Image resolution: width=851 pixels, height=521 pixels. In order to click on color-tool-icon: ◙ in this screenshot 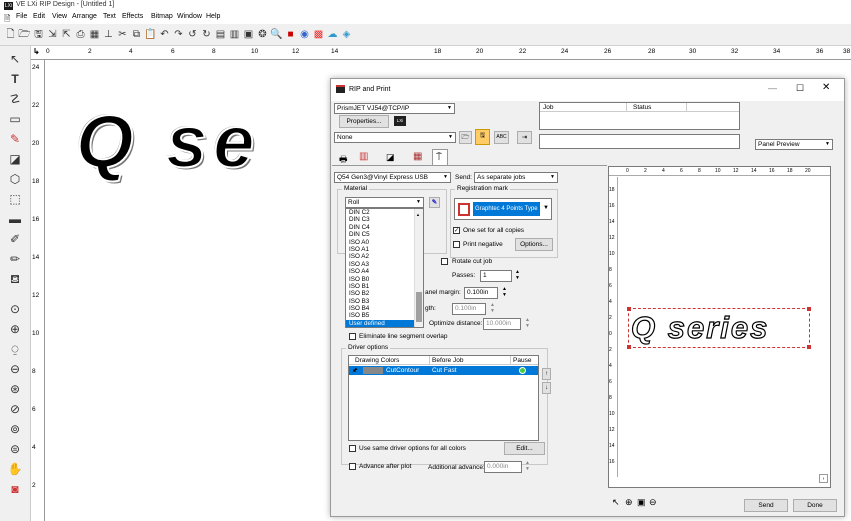, I will do `click(15, 489)`.